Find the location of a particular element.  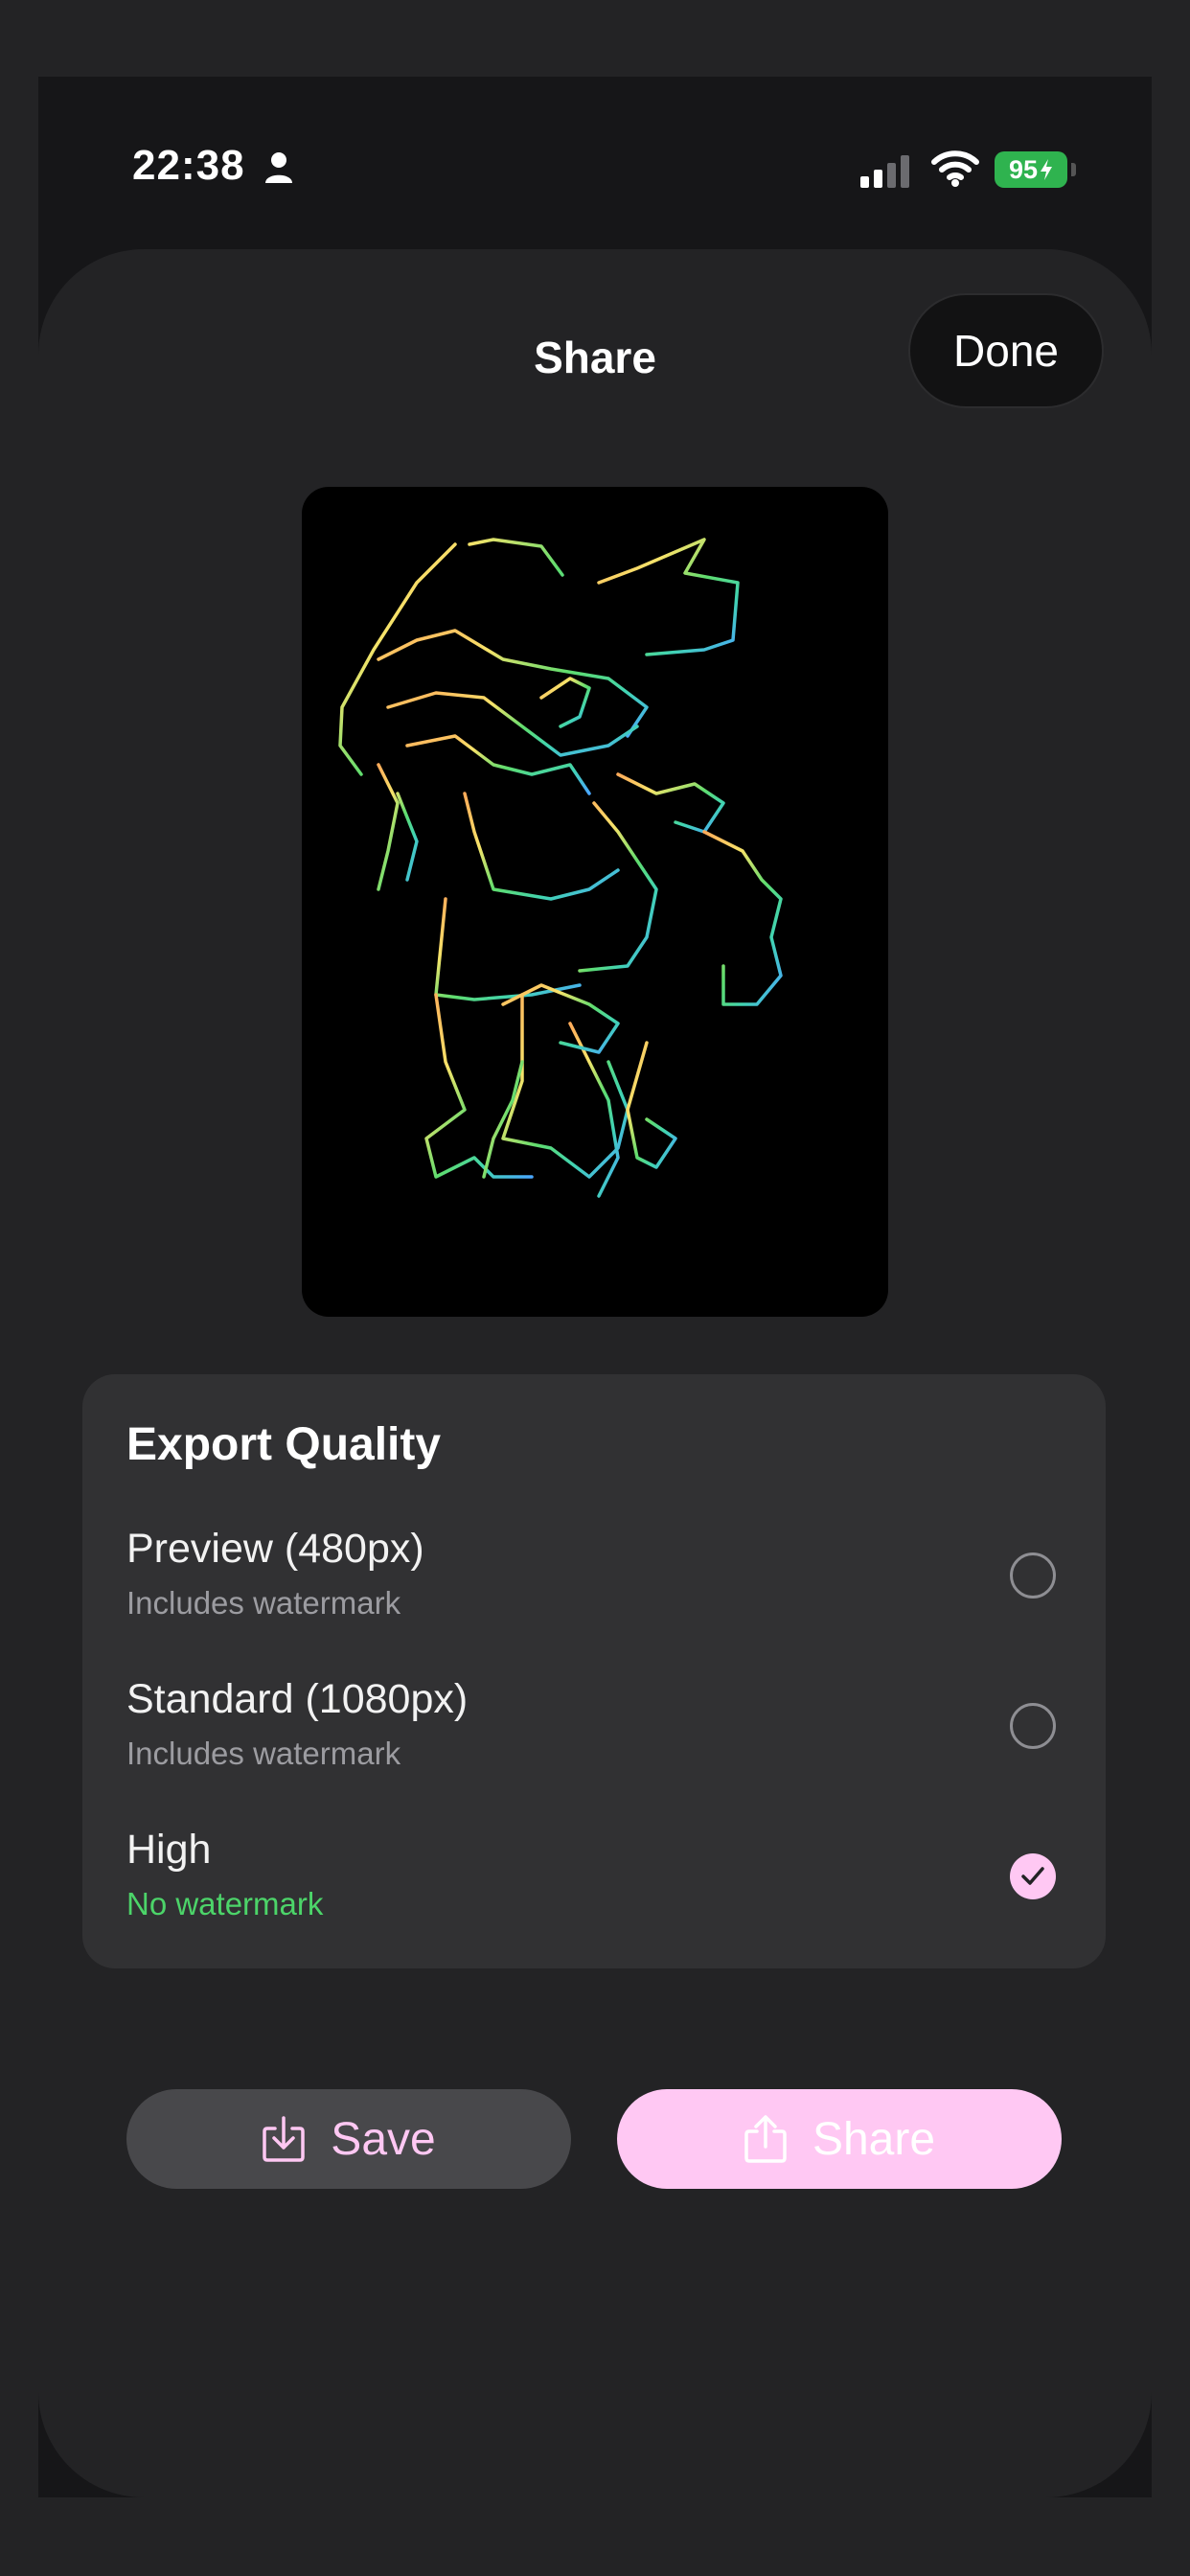

download-icon is located at coordinates (285, 2139).